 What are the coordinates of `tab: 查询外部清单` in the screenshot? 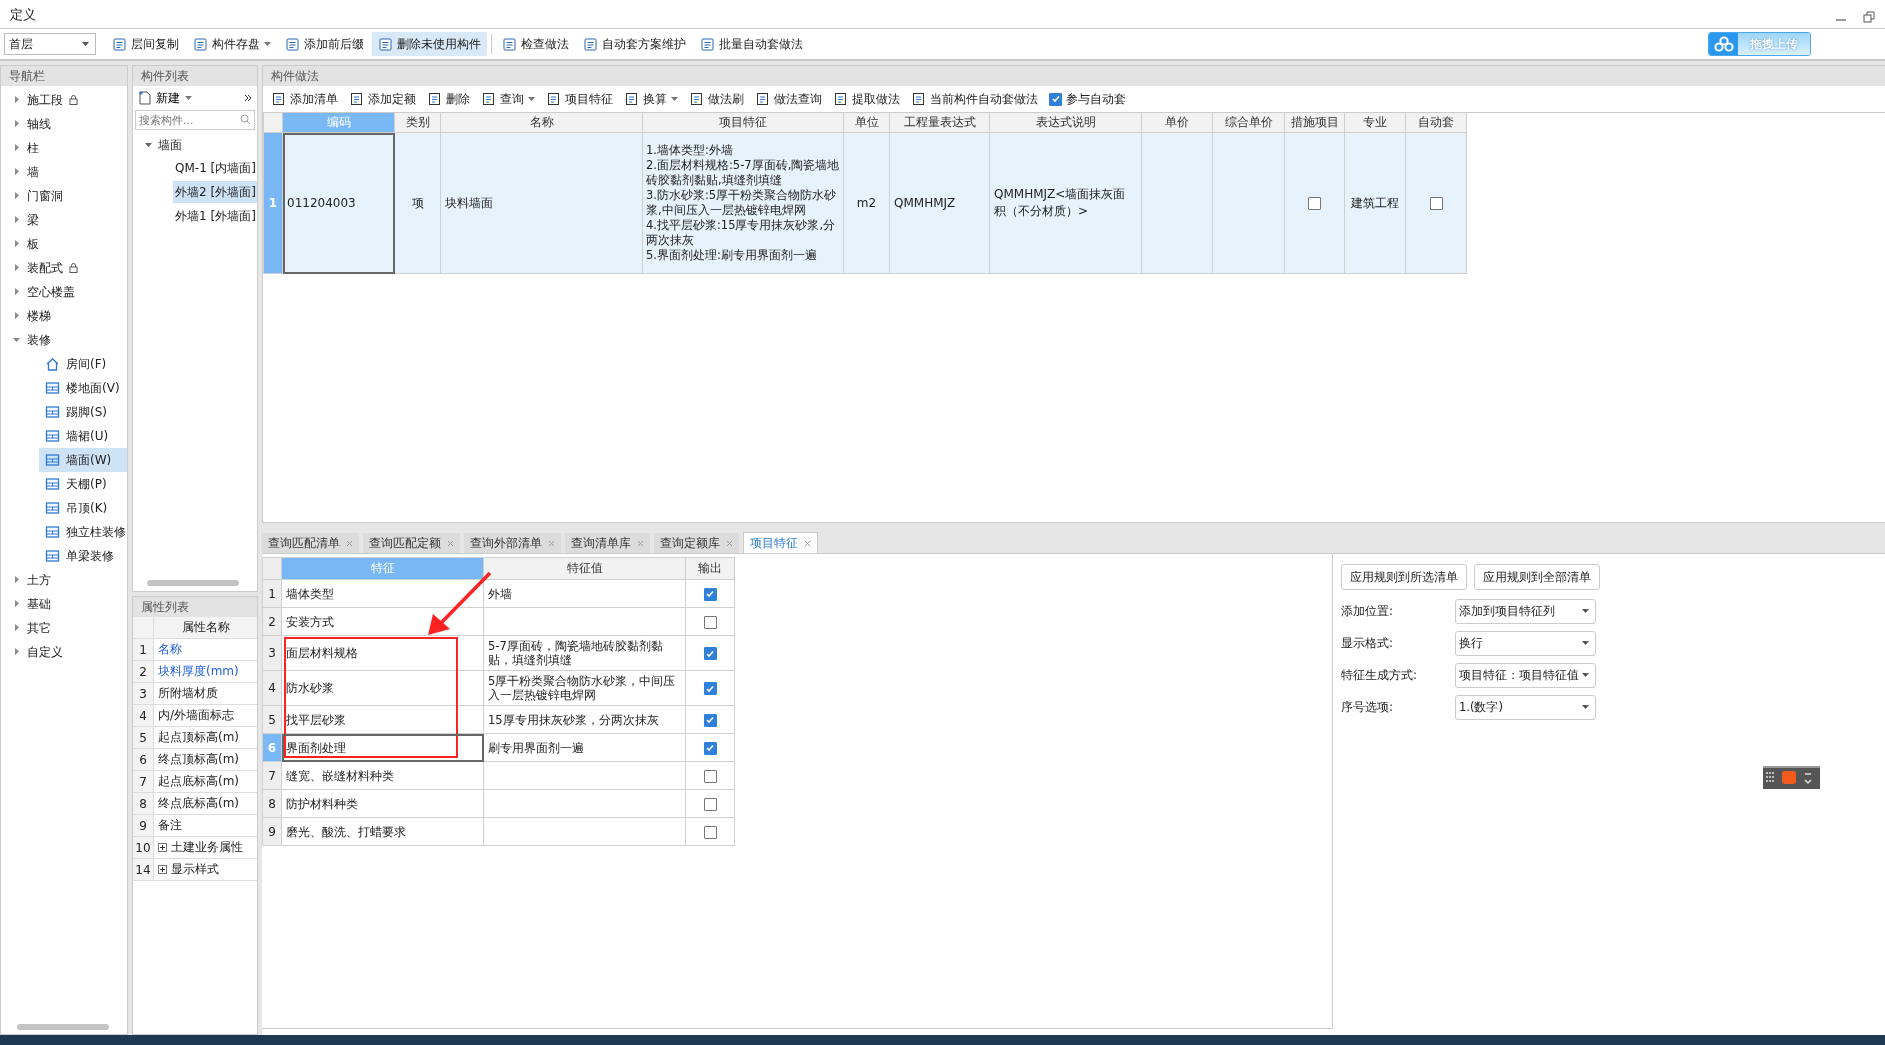 It's located at (512, 543).